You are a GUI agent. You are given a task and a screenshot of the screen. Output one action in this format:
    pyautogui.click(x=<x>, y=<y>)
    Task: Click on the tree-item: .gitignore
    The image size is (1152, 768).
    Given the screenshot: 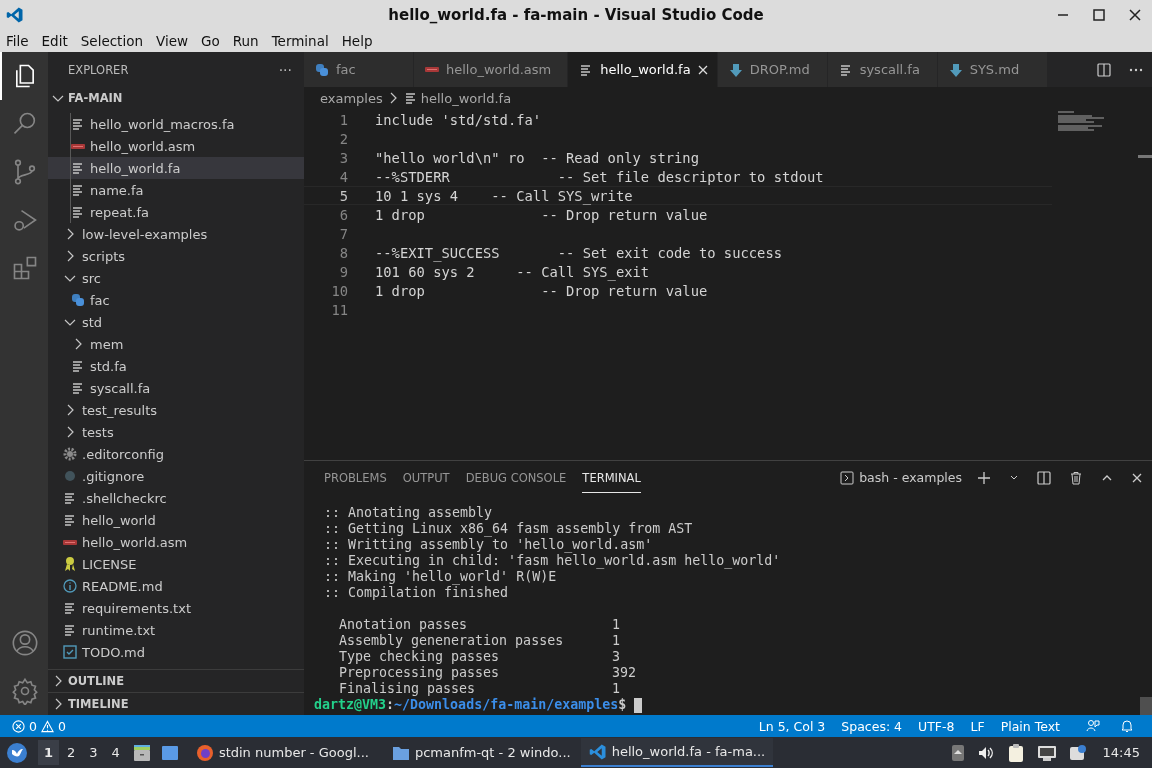 What is the action you would take?
    pyautogui.click(x=176, y=476)
    